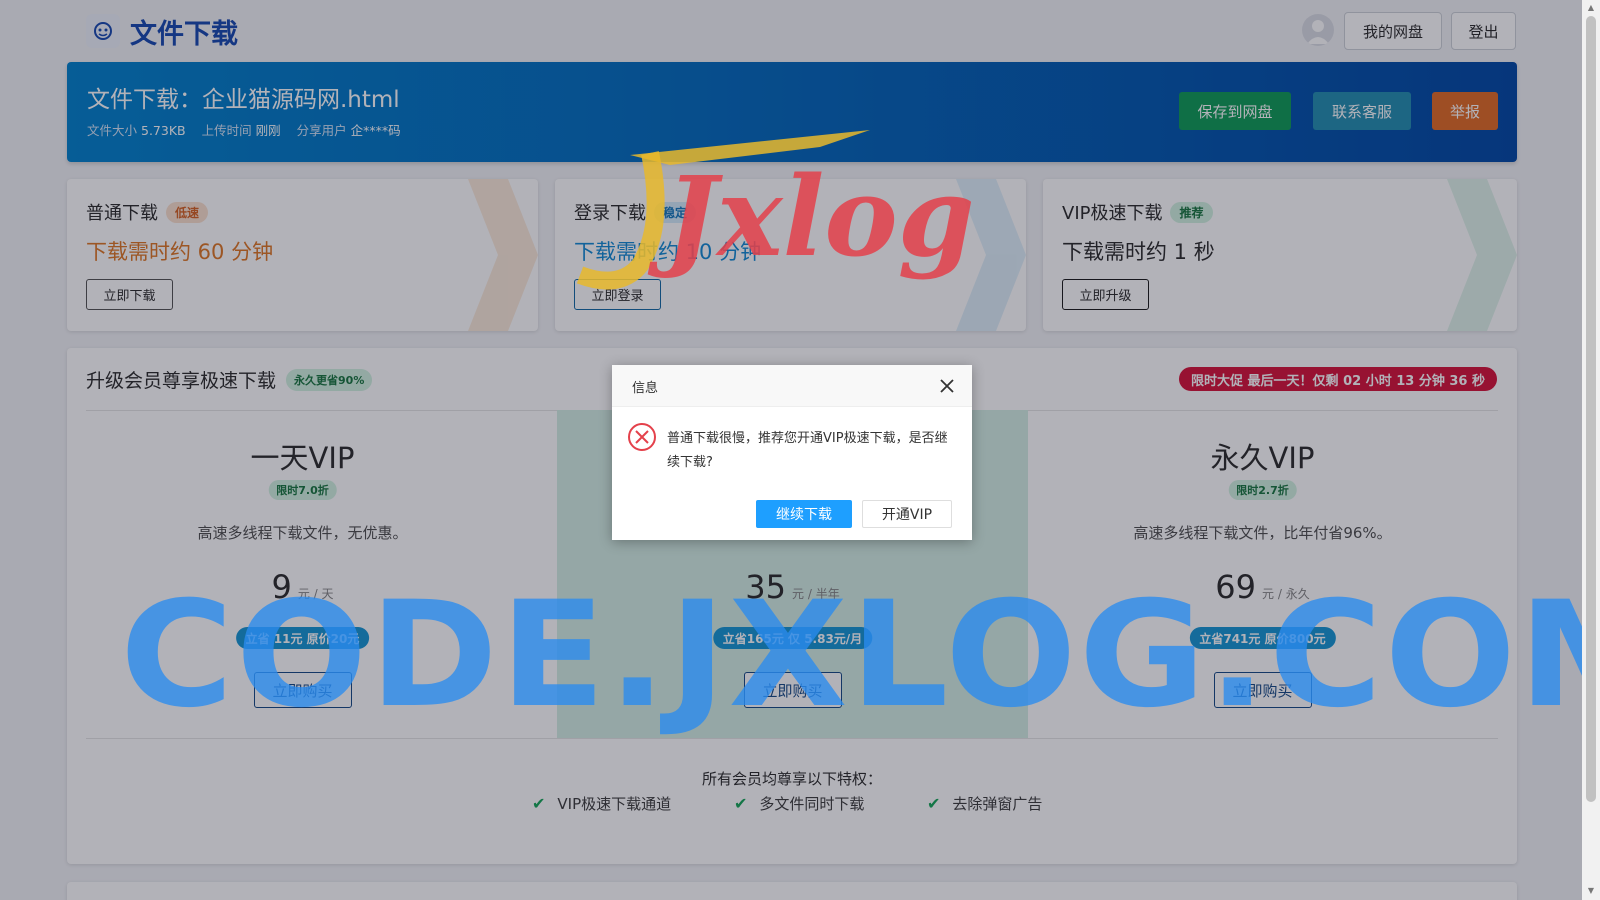 This screenshot has width=1600, height=900. I want to click on scroll-down-icon: ▼, so click(1591, 891).